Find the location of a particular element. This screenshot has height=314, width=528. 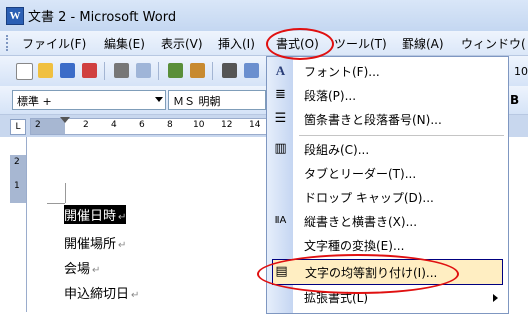

title-bar: W 文書 2 - Microsoft Word is located at coordinates (264, 15).